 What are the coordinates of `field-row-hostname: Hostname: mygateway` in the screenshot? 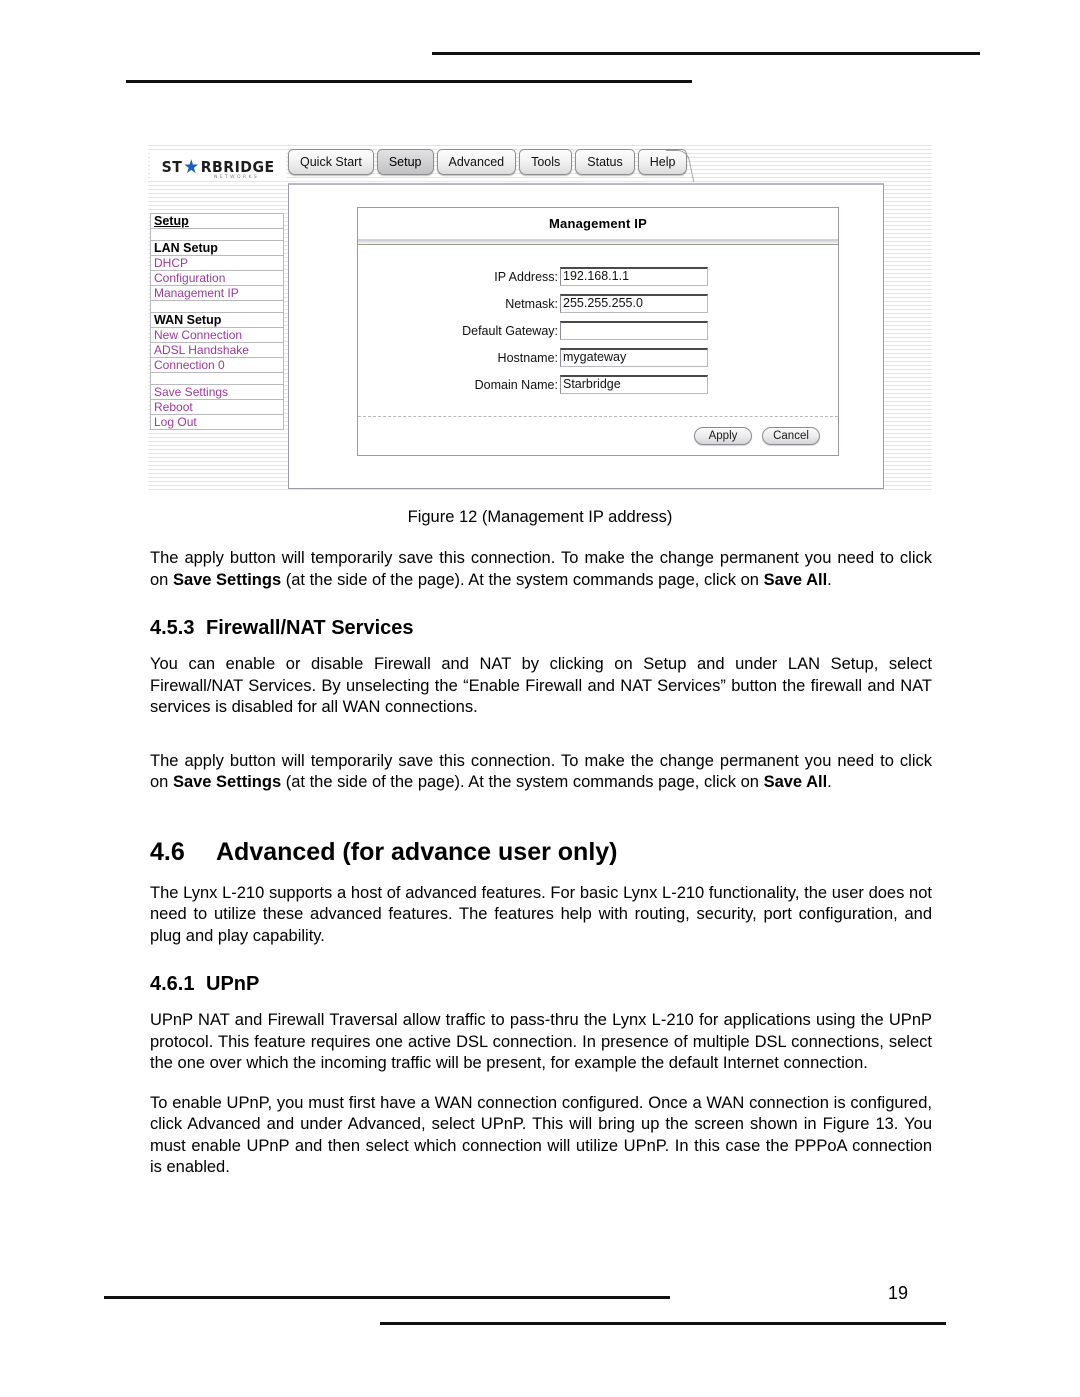 It's located at (598, 357).